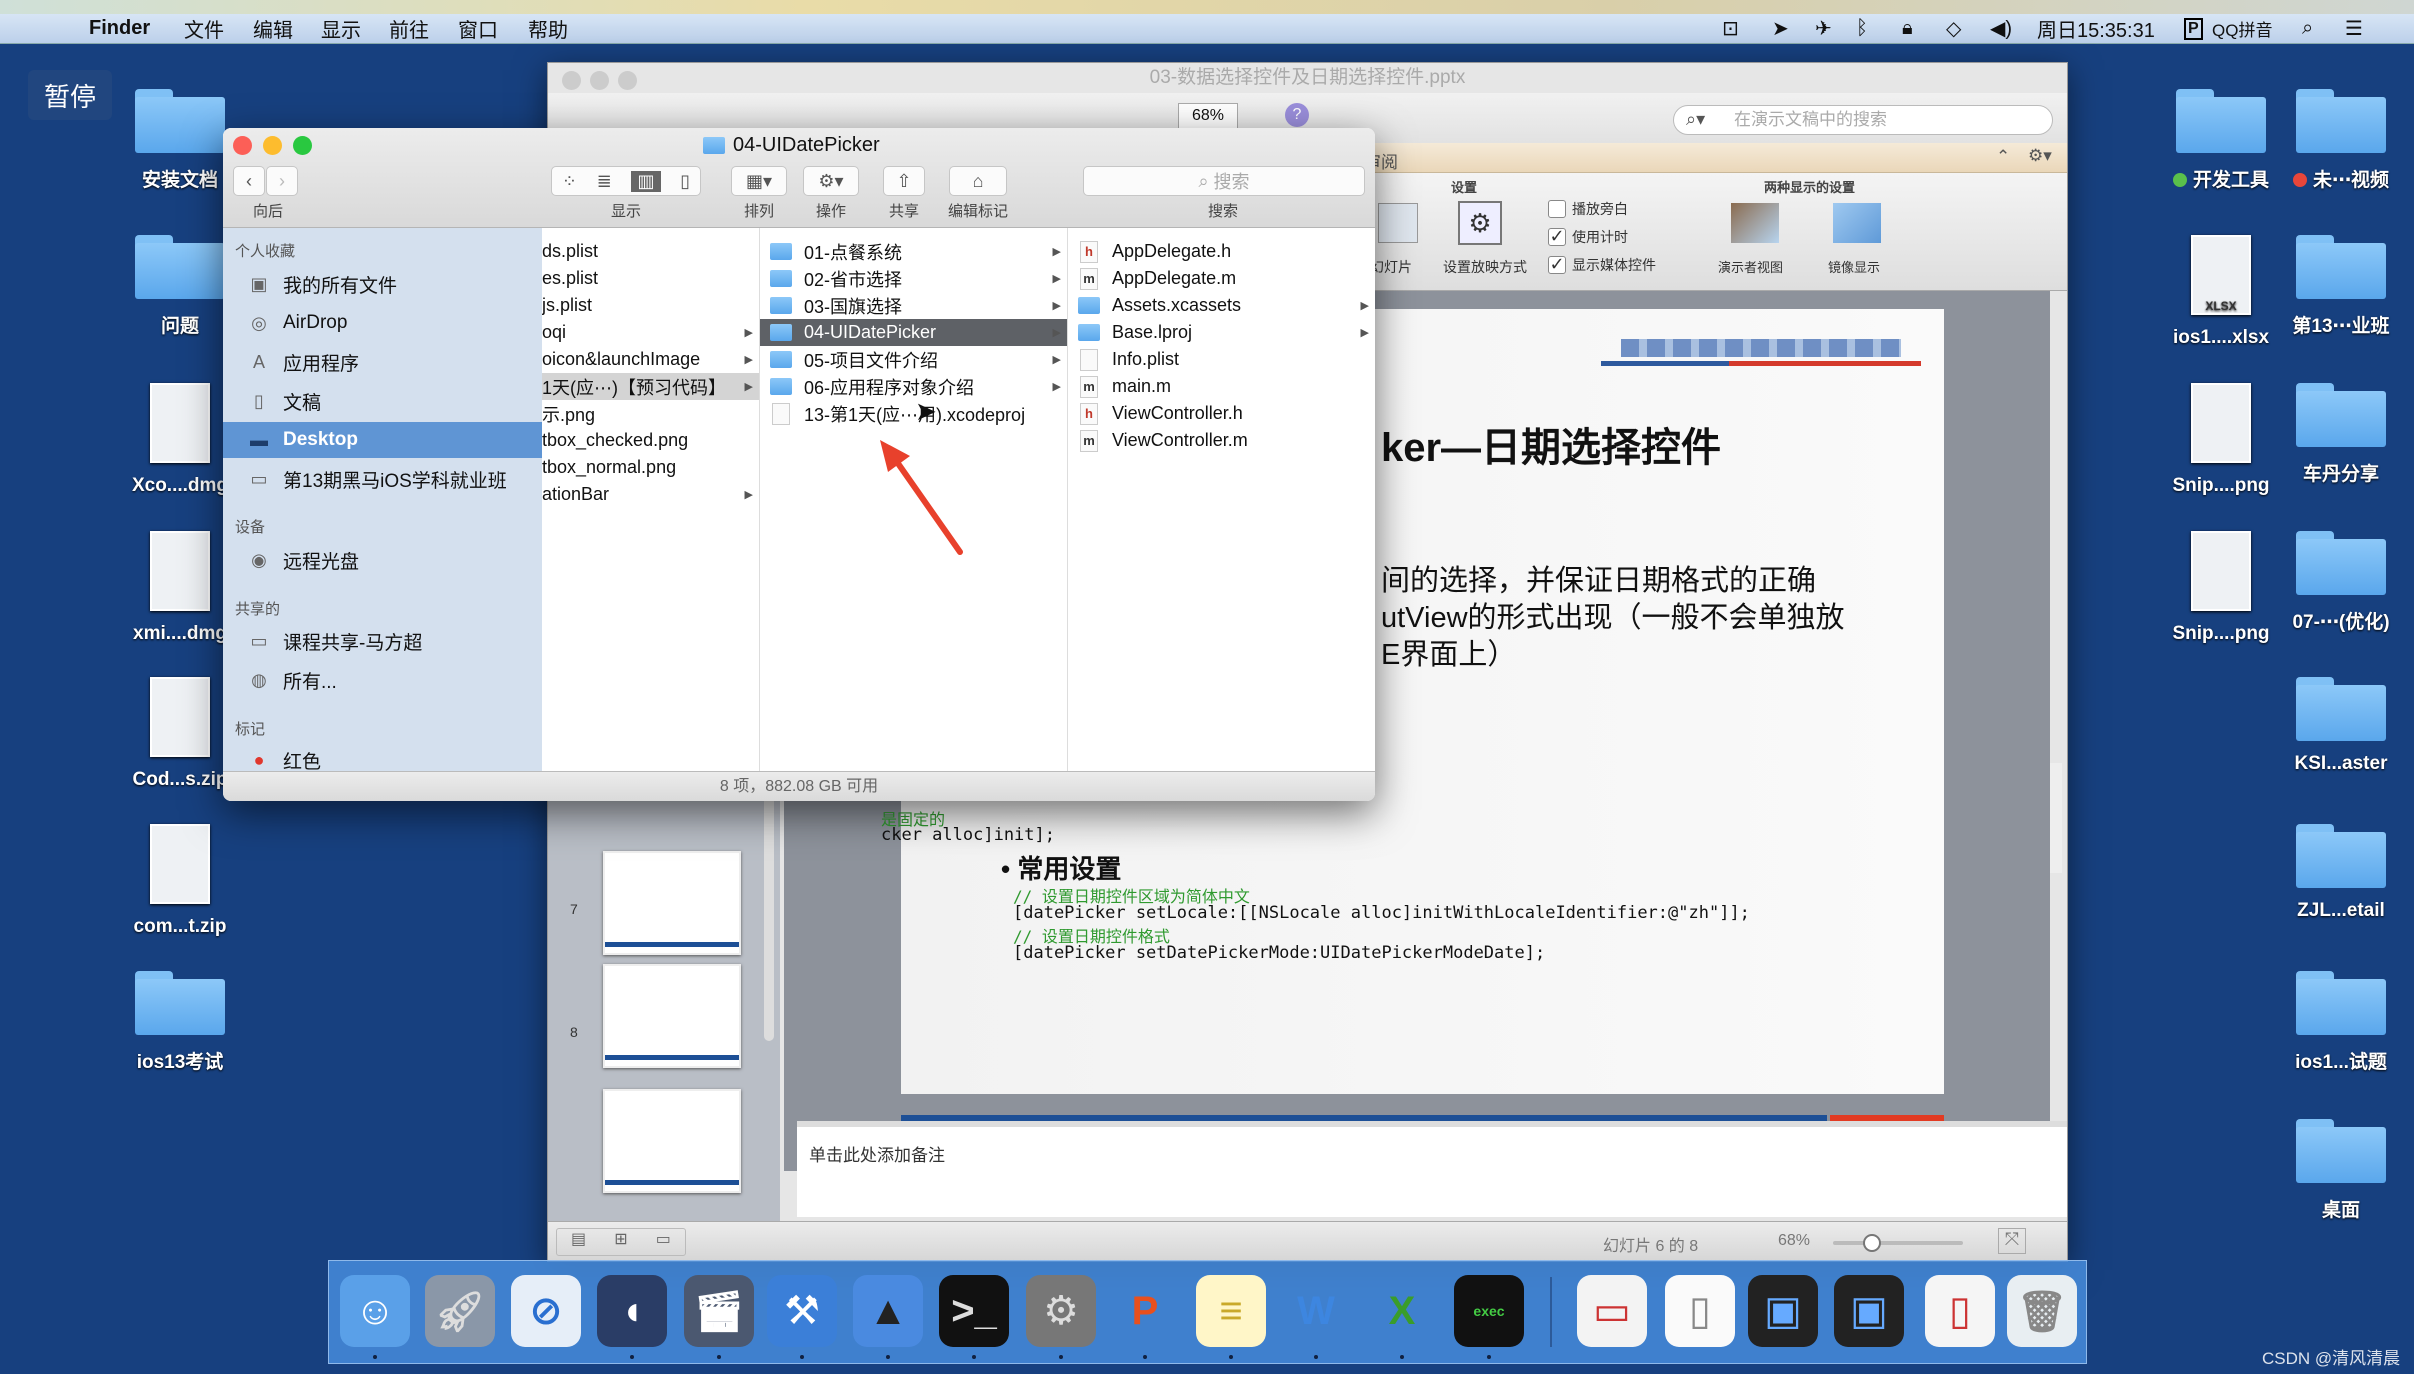 The width and height of the screenshot is (2414, 1374). What do you see at coordinates (1907, 28) in the screenshot?
I see `lock-icon: 🔒︎` at bounding box center [1907, 28].